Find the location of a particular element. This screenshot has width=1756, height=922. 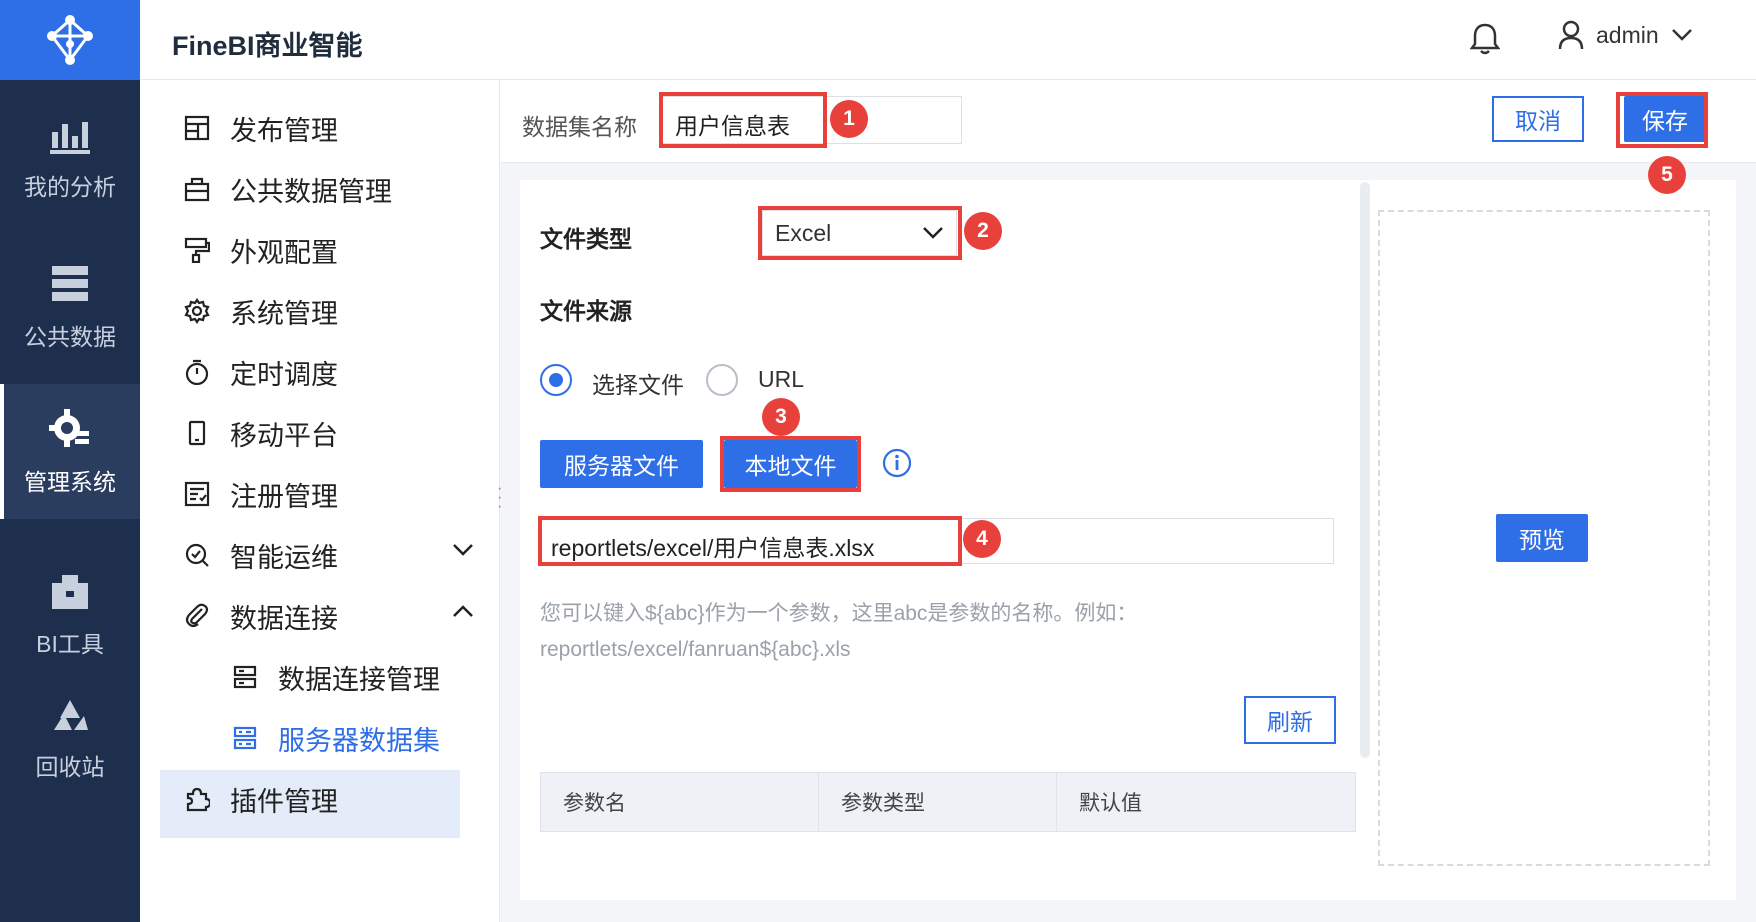

menu-label: 插件管理 is located at coordinates (284, 801).